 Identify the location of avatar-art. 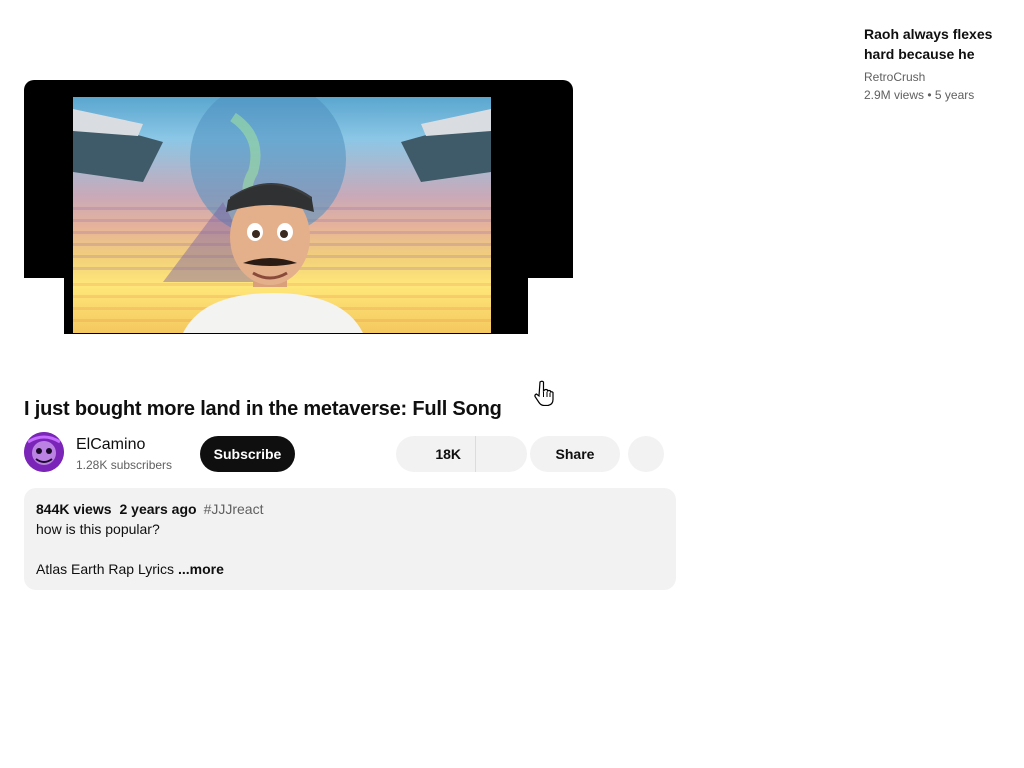
(44, 452).